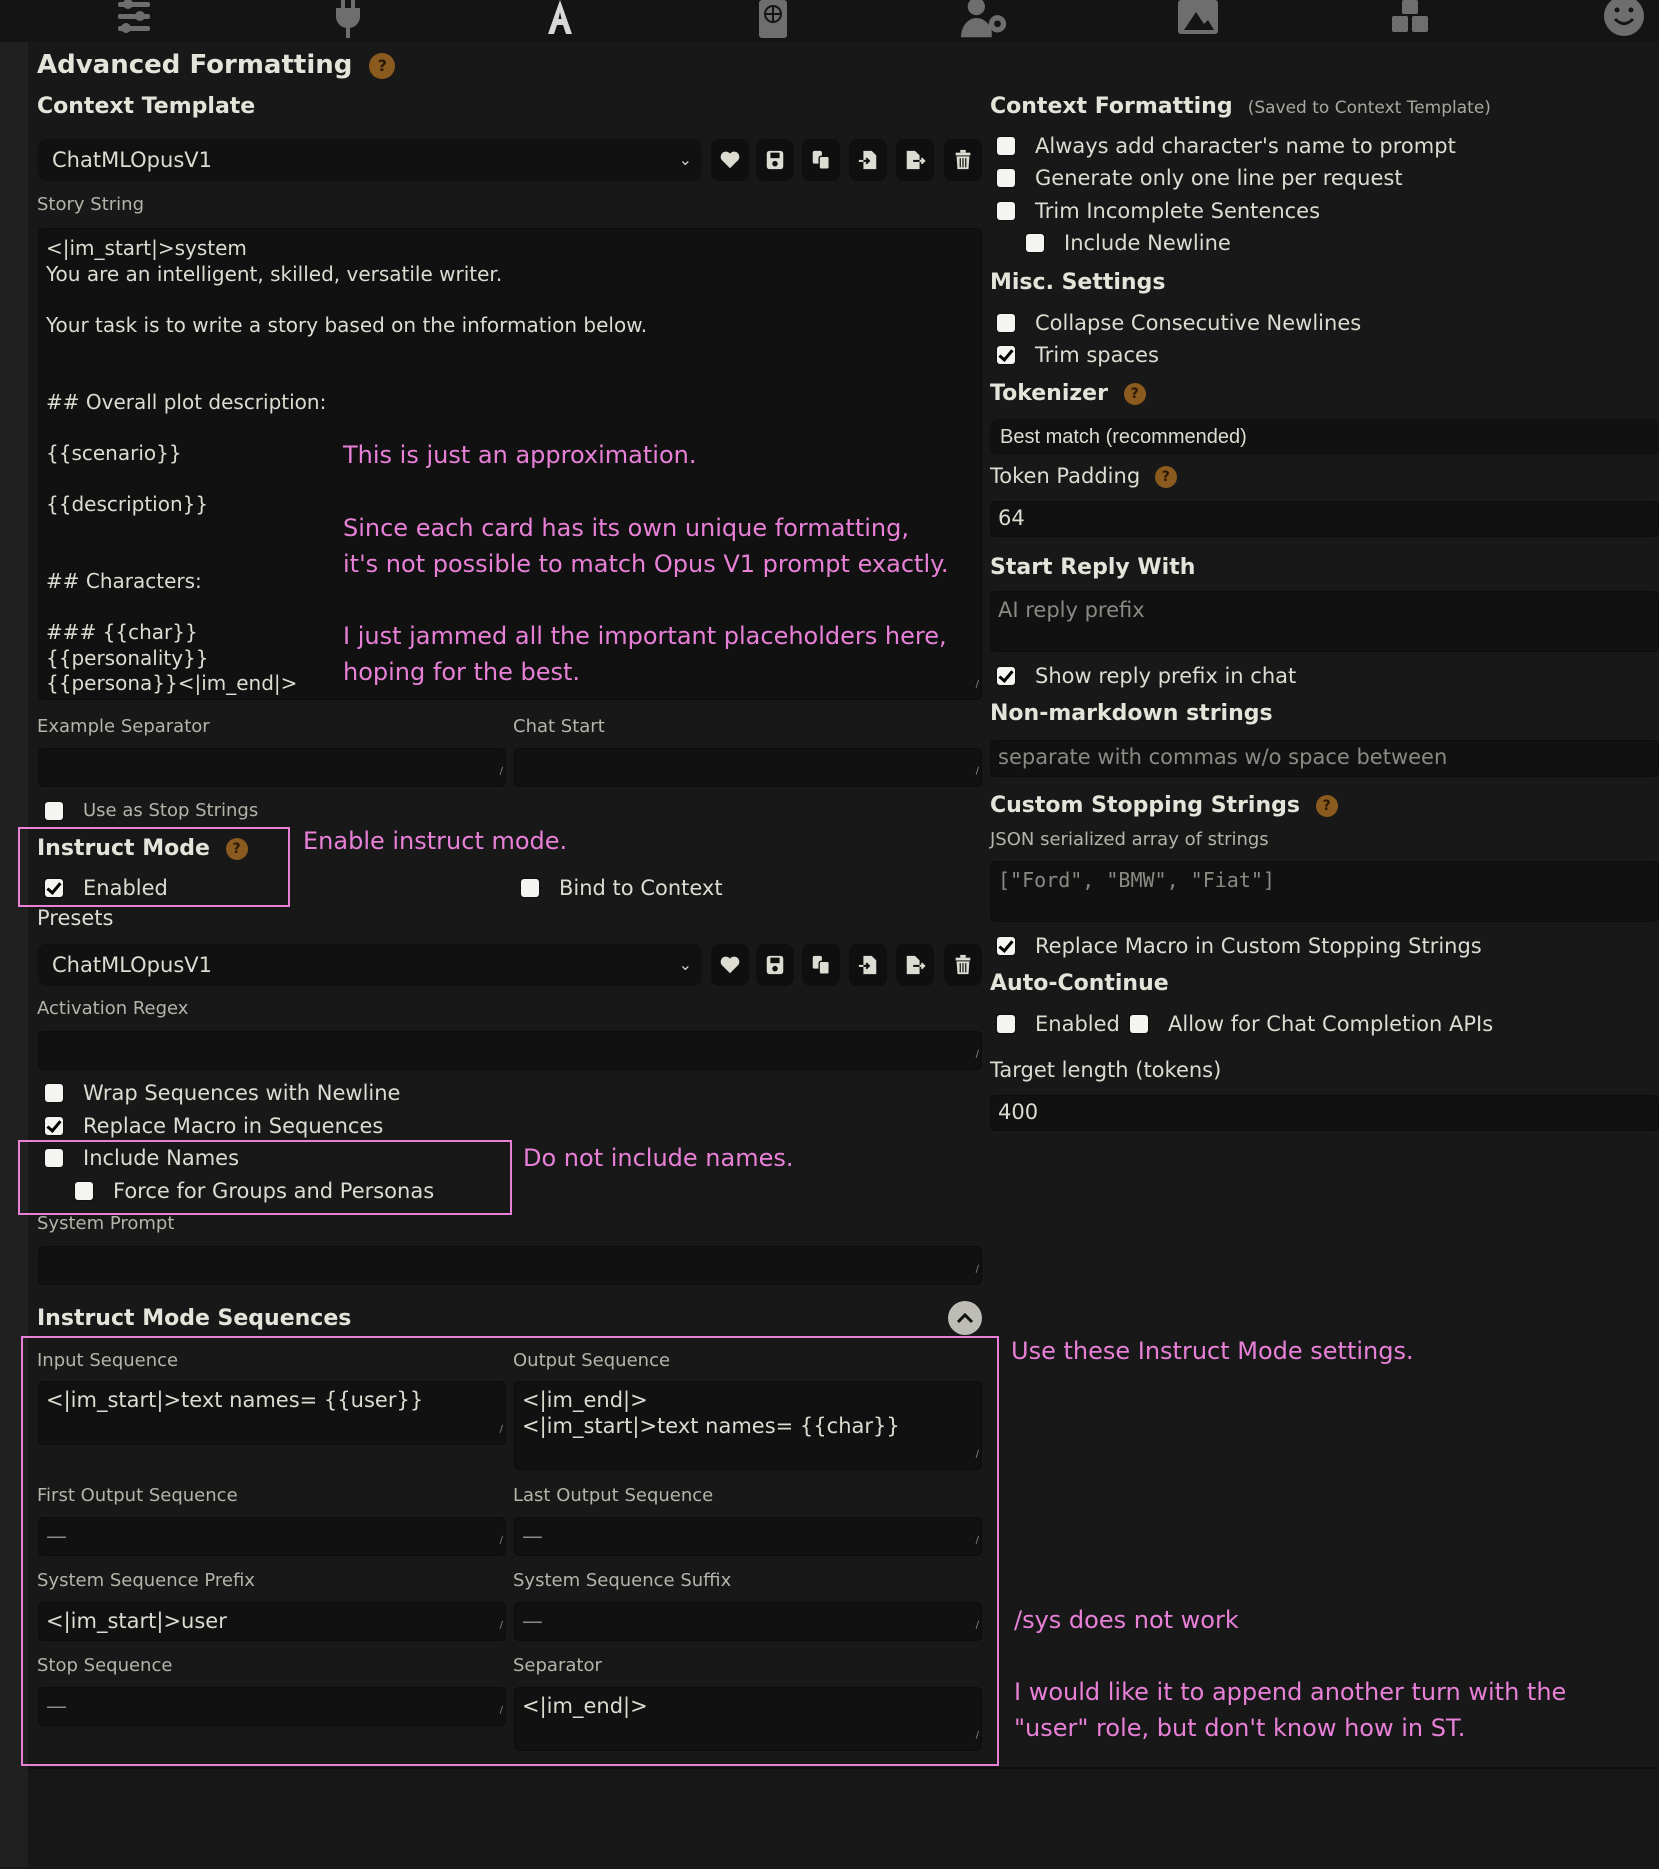  What do you see at coordinates (1097, 355) in the screenshot?
I see `checkbox-label: Trim spaces` at bounding box center [1097, 355].